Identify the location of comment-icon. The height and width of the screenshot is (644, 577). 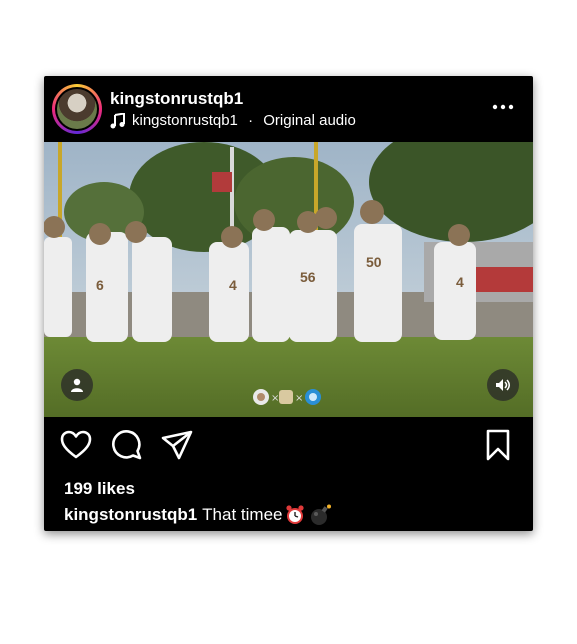
(126, 445).